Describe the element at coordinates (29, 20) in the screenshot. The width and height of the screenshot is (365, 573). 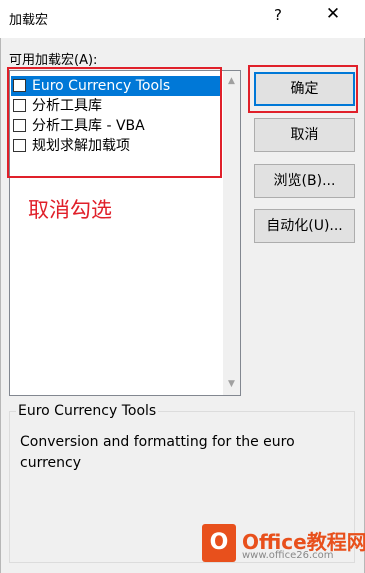
I see `window-title: 加载宏` at that location.